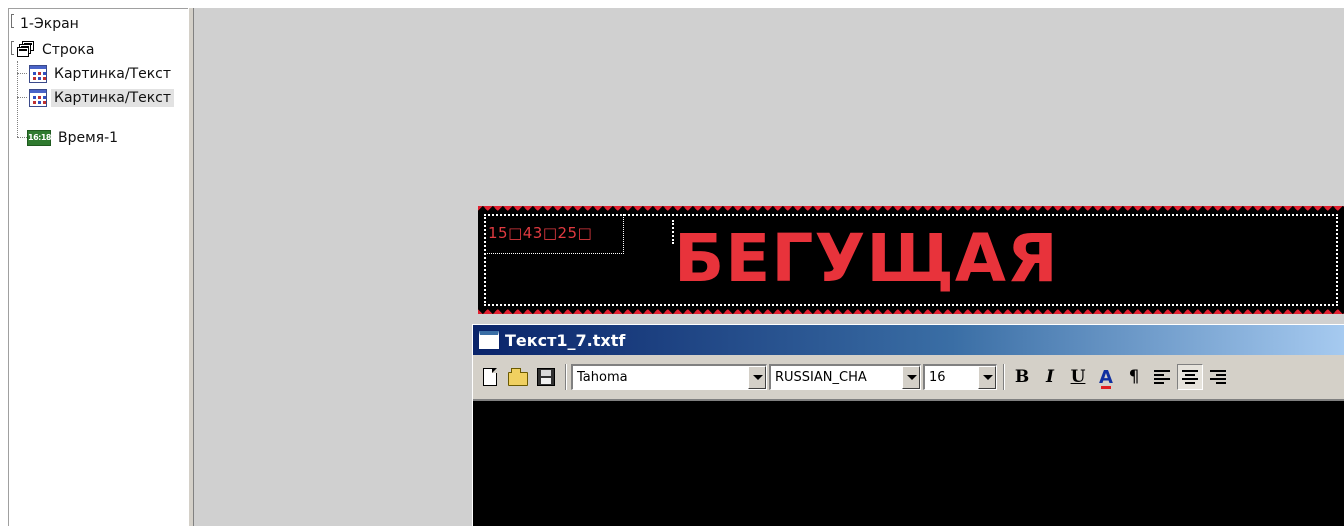 The width and height of the screenshot is (1344, 526). I want to click on editor-toolbar: Tahoma RUSSIAN_CHA 16 B I U A ¶, so click(908, 377).